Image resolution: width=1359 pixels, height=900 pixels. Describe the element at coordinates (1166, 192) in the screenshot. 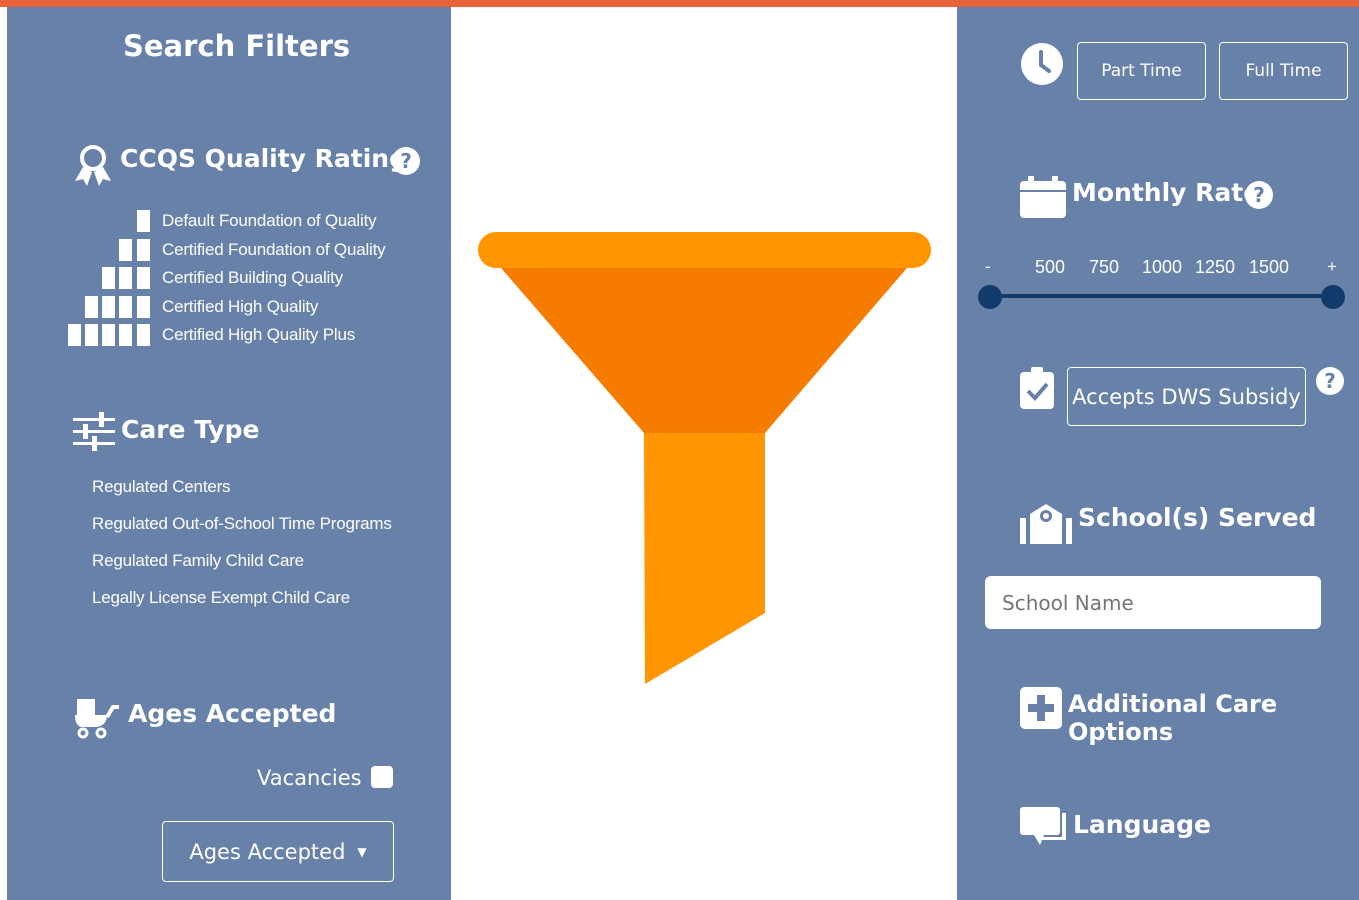

I see `monthly-rate-title: Monthly Rate` at that location.